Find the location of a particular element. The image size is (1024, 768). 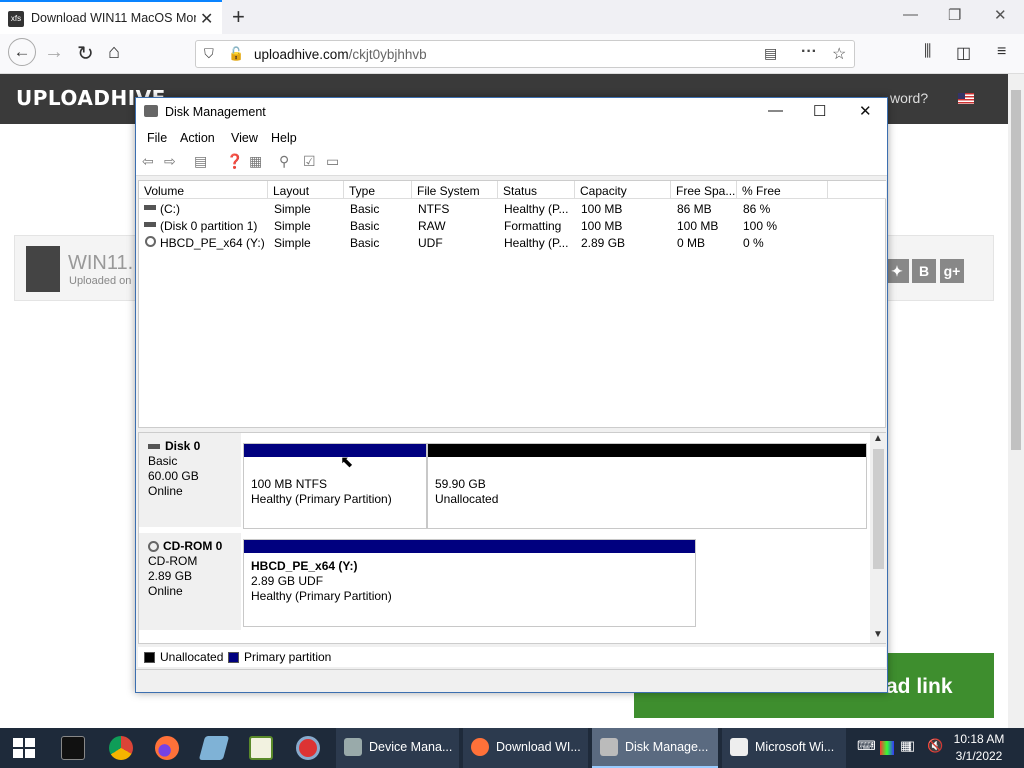

disk-pane-scroll-thumb is located at coordinates (878, 509).